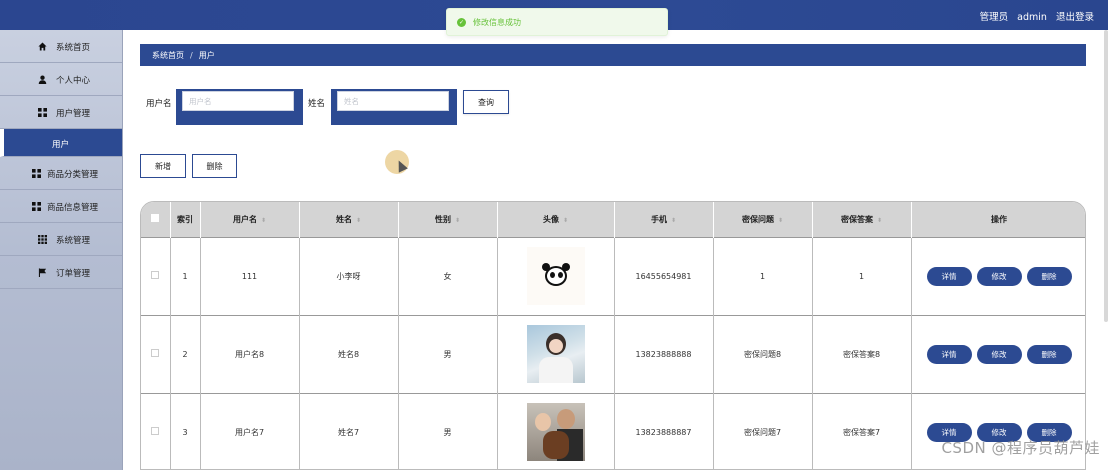  What do you see at coordinates (664, 353) in the screenshot?
I see `cell-phone: 13823888888` at bounding box center [664, 353].